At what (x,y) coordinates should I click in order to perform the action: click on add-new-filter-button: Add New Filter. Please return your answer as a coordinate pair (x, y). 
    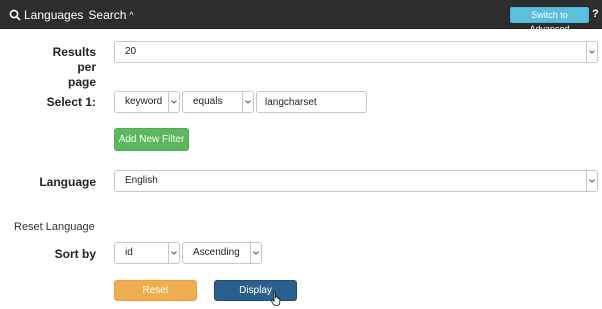
    Looking at the image, I should click on (151, 139).